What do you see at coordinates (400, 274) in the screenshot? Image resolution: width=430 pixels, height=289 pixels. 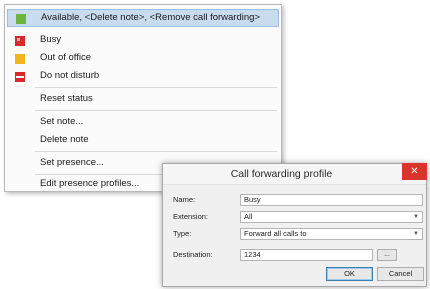 I see `cancel-button: Cancel` at bounding box center [400, 274].